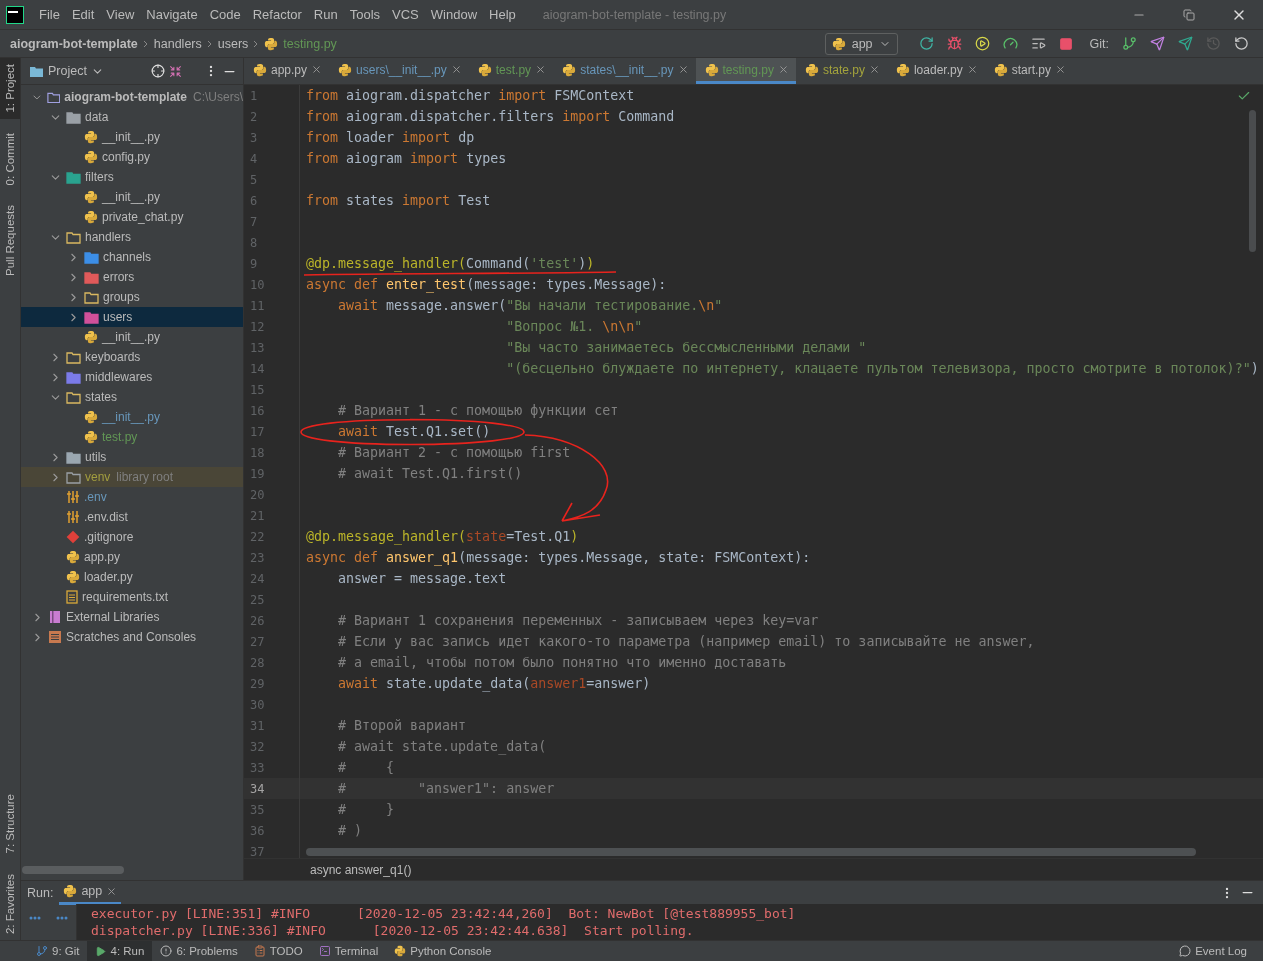 The width and height of the screenshot is (1263, 961). What do you see at coordinates (132, 497) in the screenshot?
I see `tree-item: .env` at bounding box center [132, 497].